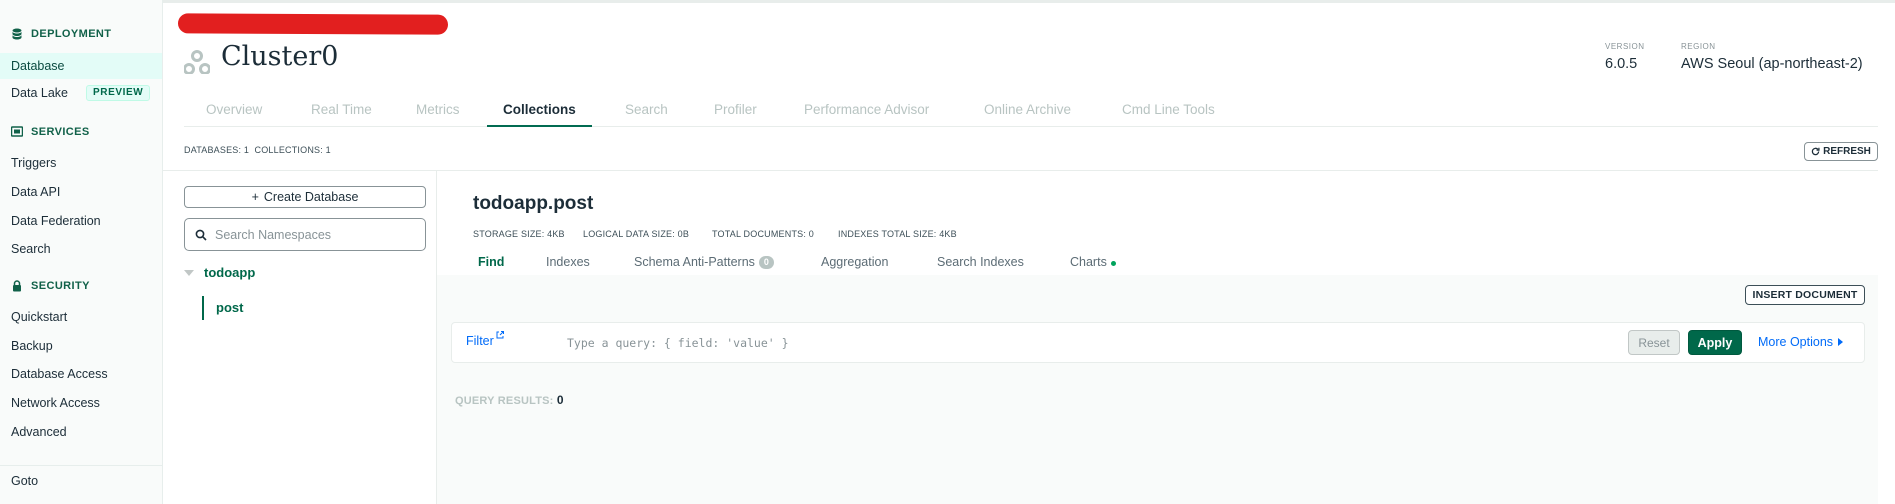 Image resolution: width=1895 pixels, height=504 pixels. Describe the element at coordinates (313, 24) in the screenshot. I see `redaction-mark` at that location.